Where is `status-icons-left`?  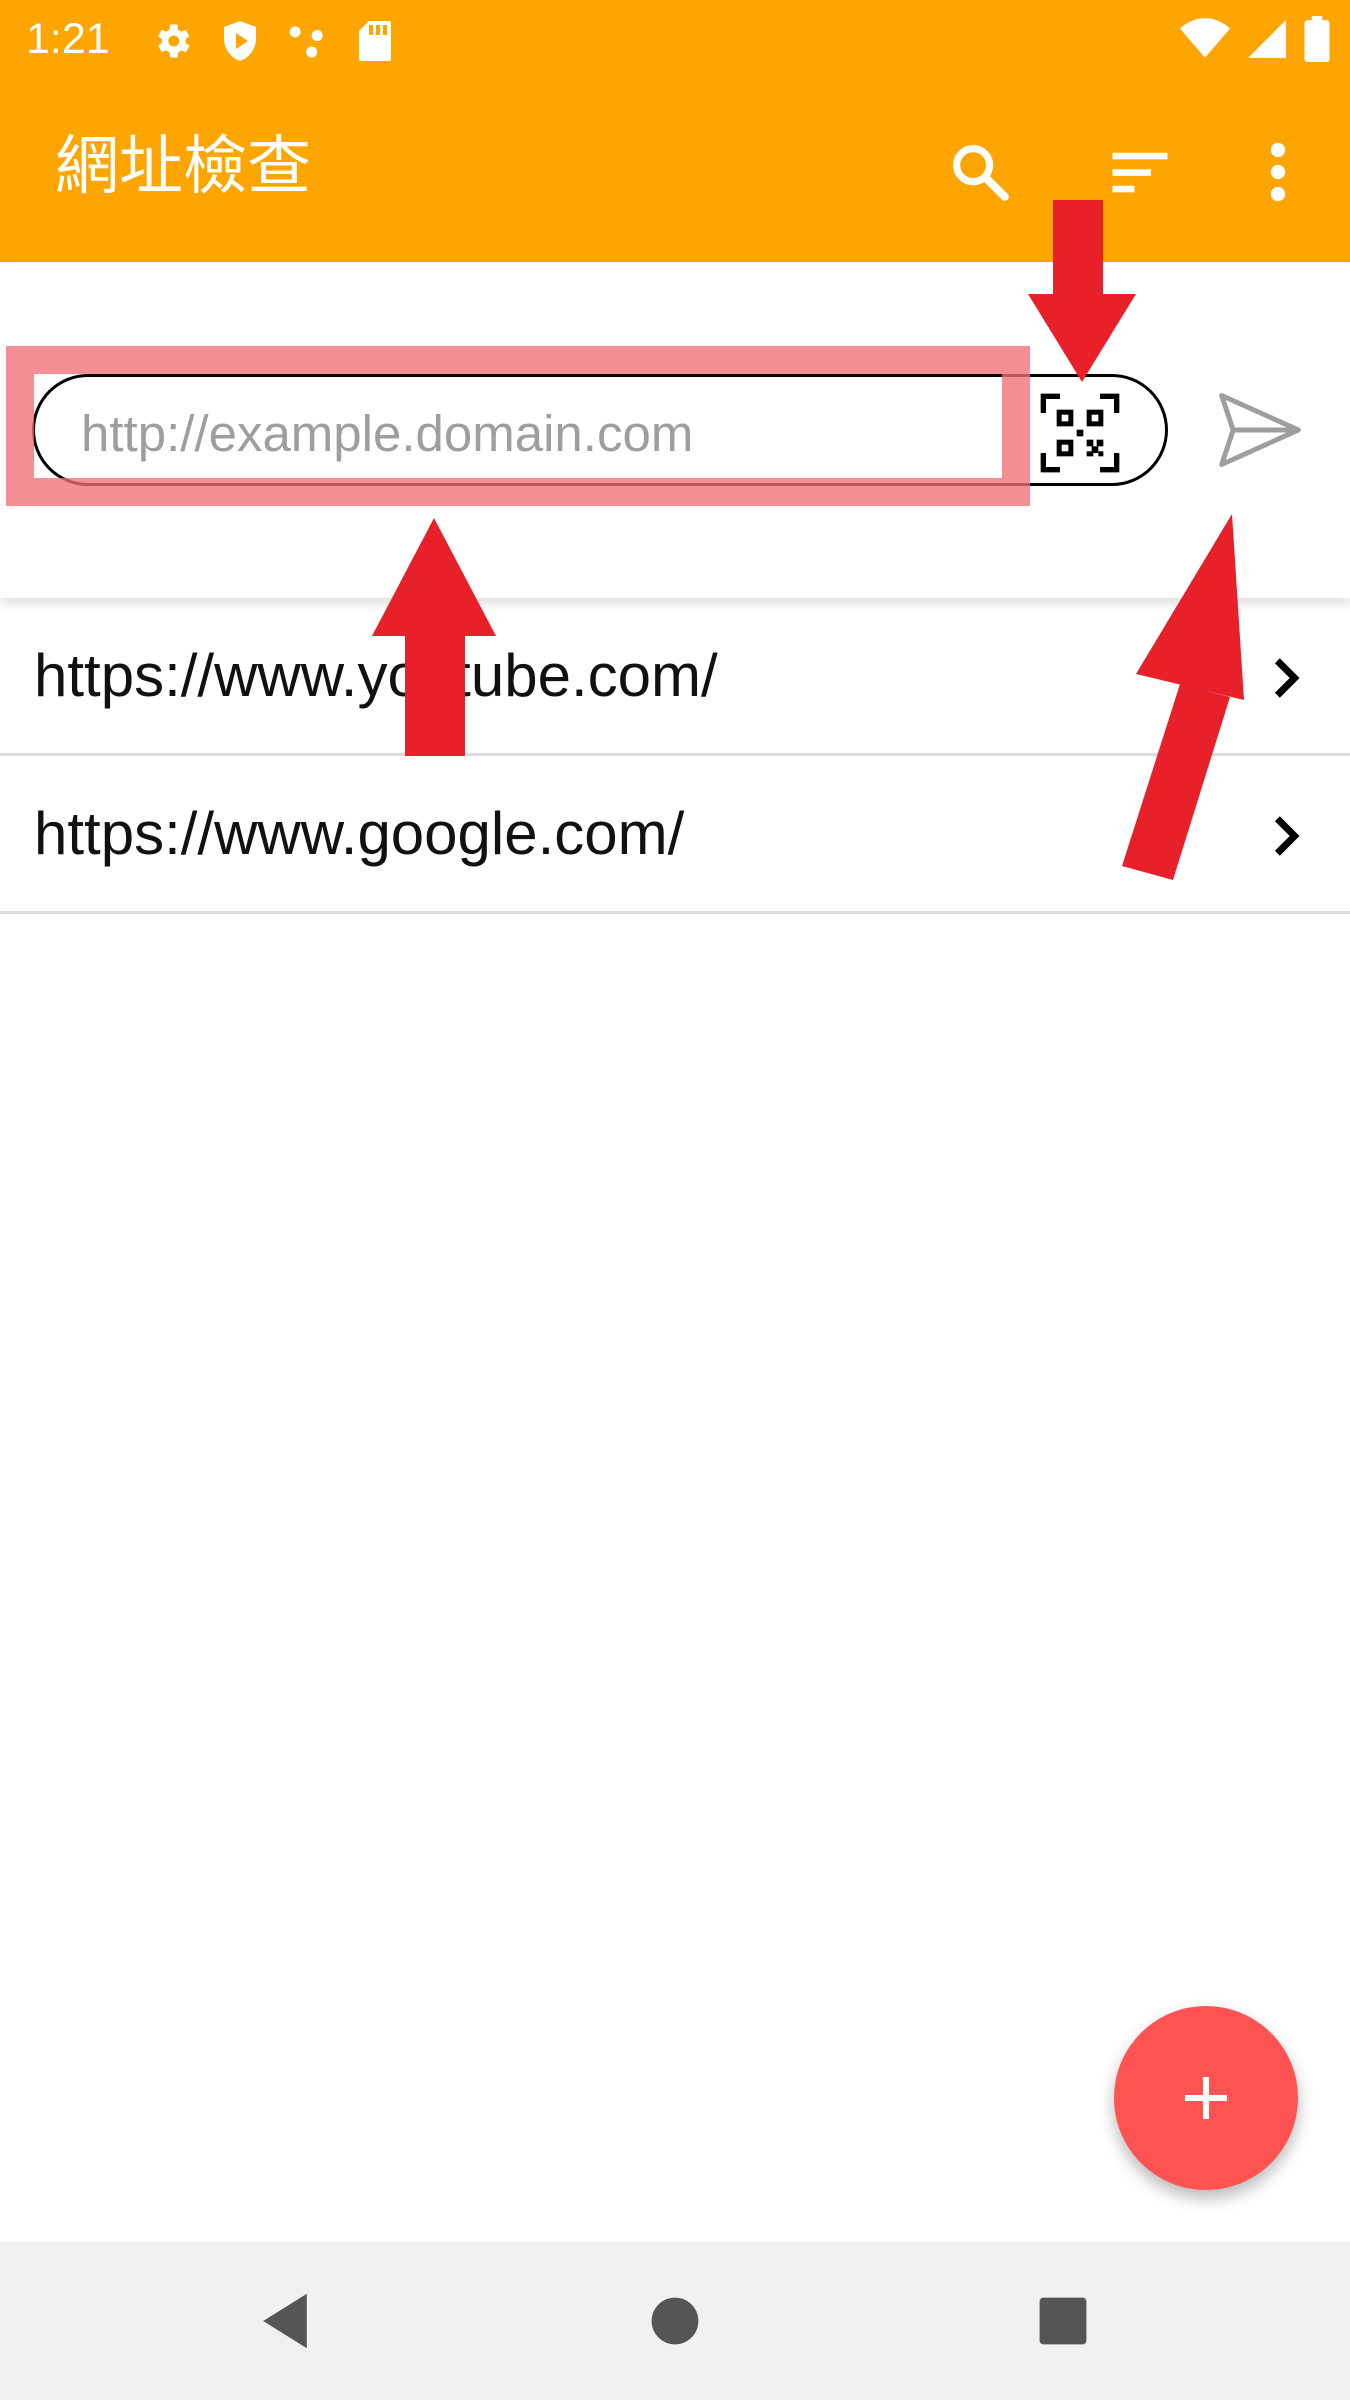
status-icons-left is located at coordinates (272, 41).